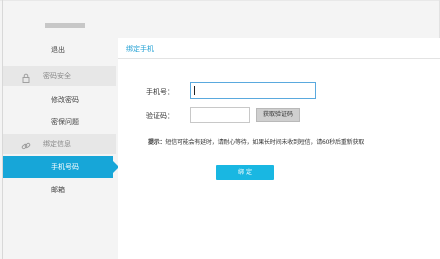 The height and width of the screenshot is (259, 440). I want to click on sidebar-item-label: 邮箱, so click(58, 190).